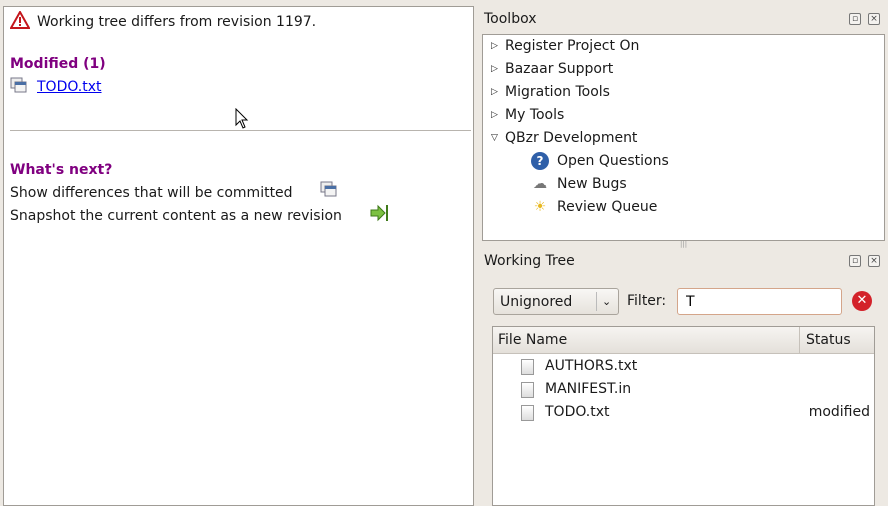 The width and height of the screenshot is (888, 506). I want to click on table-row: AUTHORS.txt, so click(683, 366).